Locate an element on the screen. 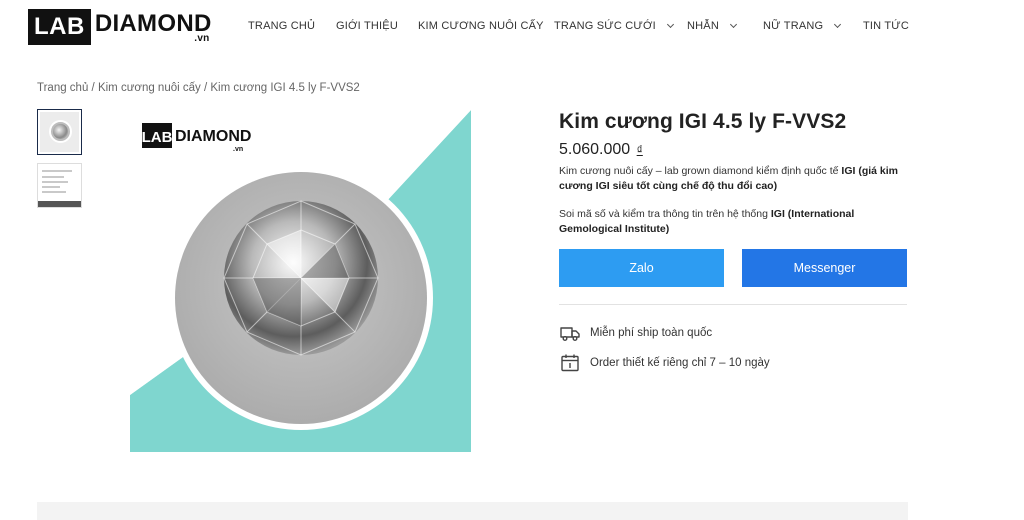 The height and width of the screenshot is (520, 1024). image-logo-suffix: .vn is located at coordinates (238, 149).